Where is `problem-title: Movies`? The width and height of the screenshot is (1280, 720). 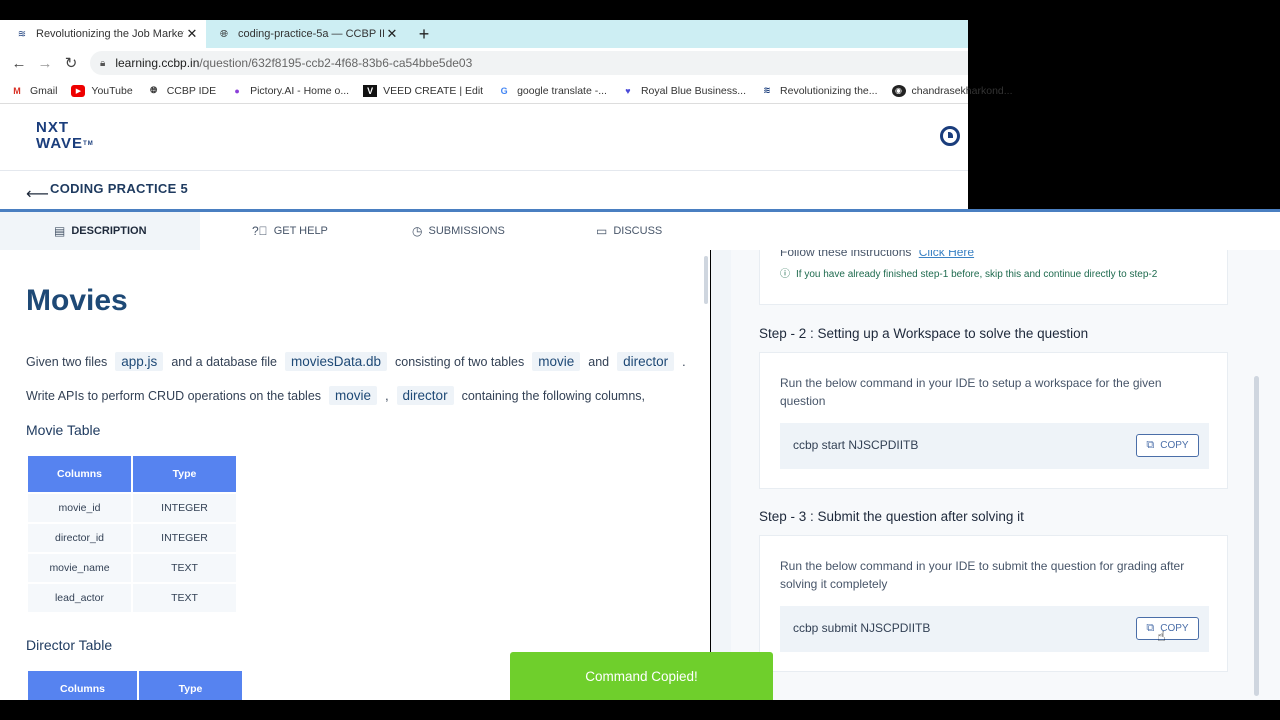
problem-title: Movies is located at coordinates (77, 300).